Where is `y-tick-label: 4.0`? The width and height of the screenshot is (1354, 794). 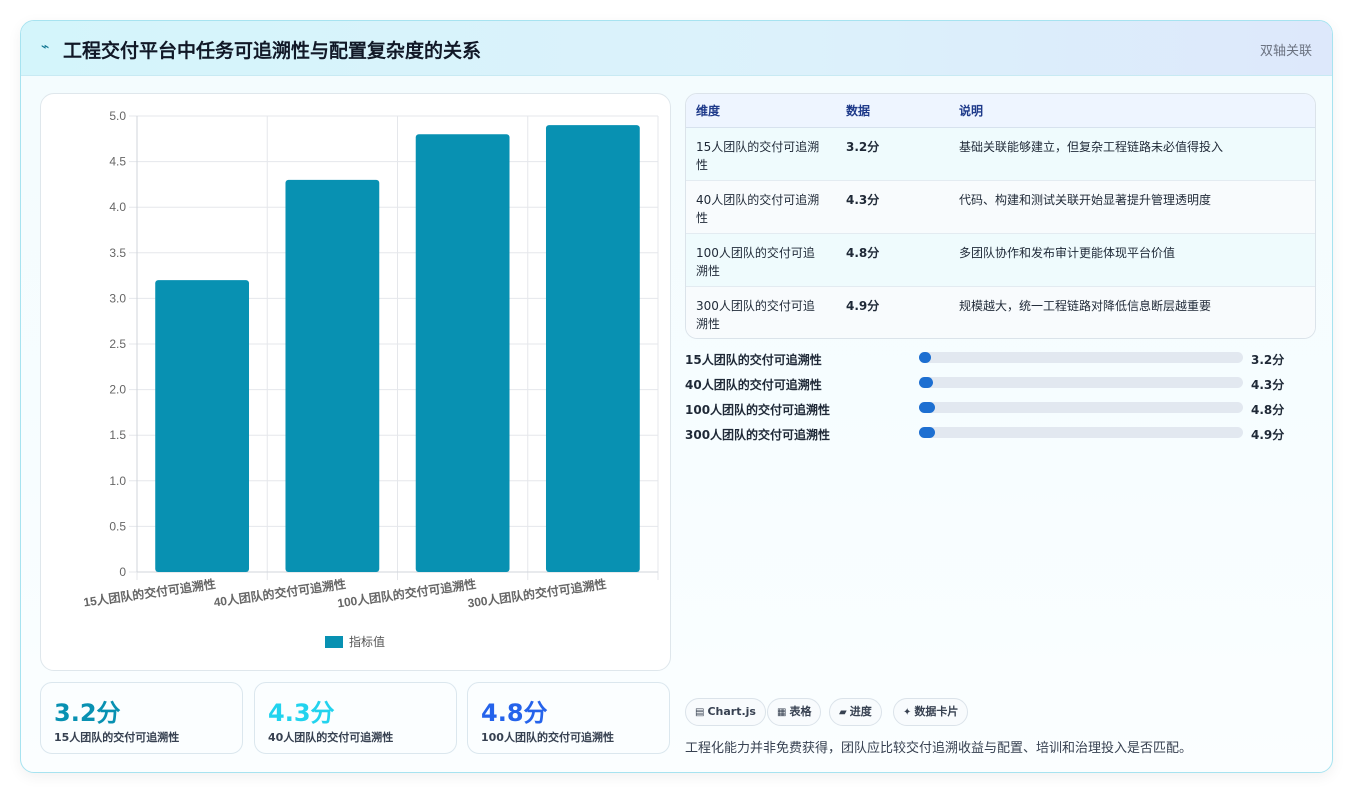 y-tick-label: 4.0 is located at coordinates (117, 207).